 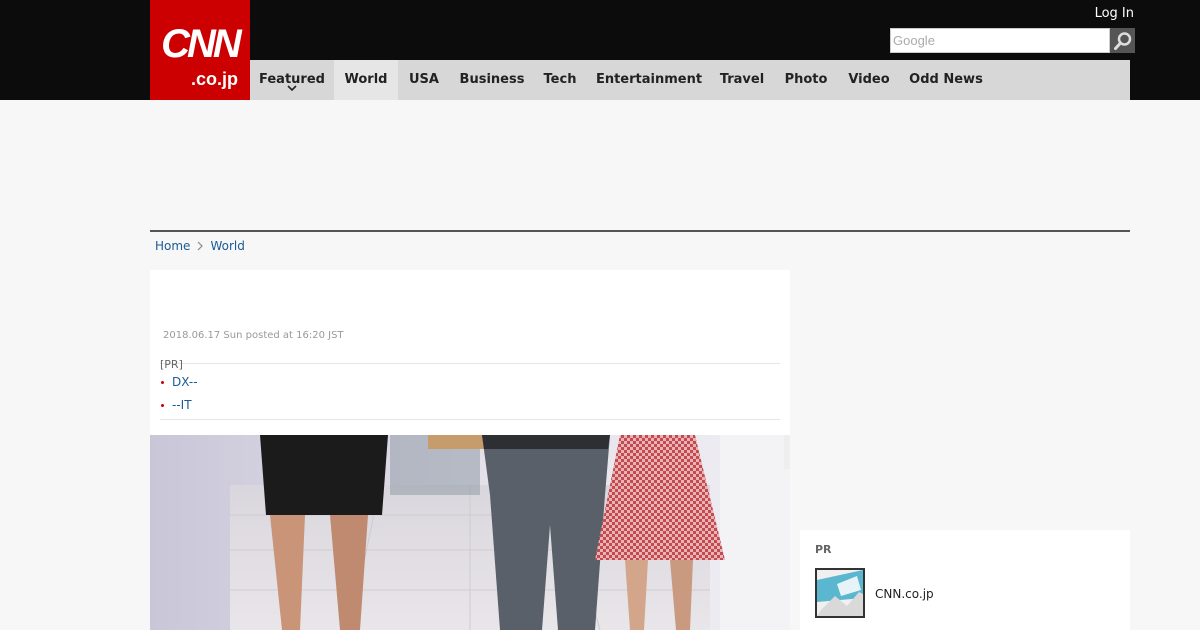 I want to click on nav-item-label: Video, so click(x=869, y=79).